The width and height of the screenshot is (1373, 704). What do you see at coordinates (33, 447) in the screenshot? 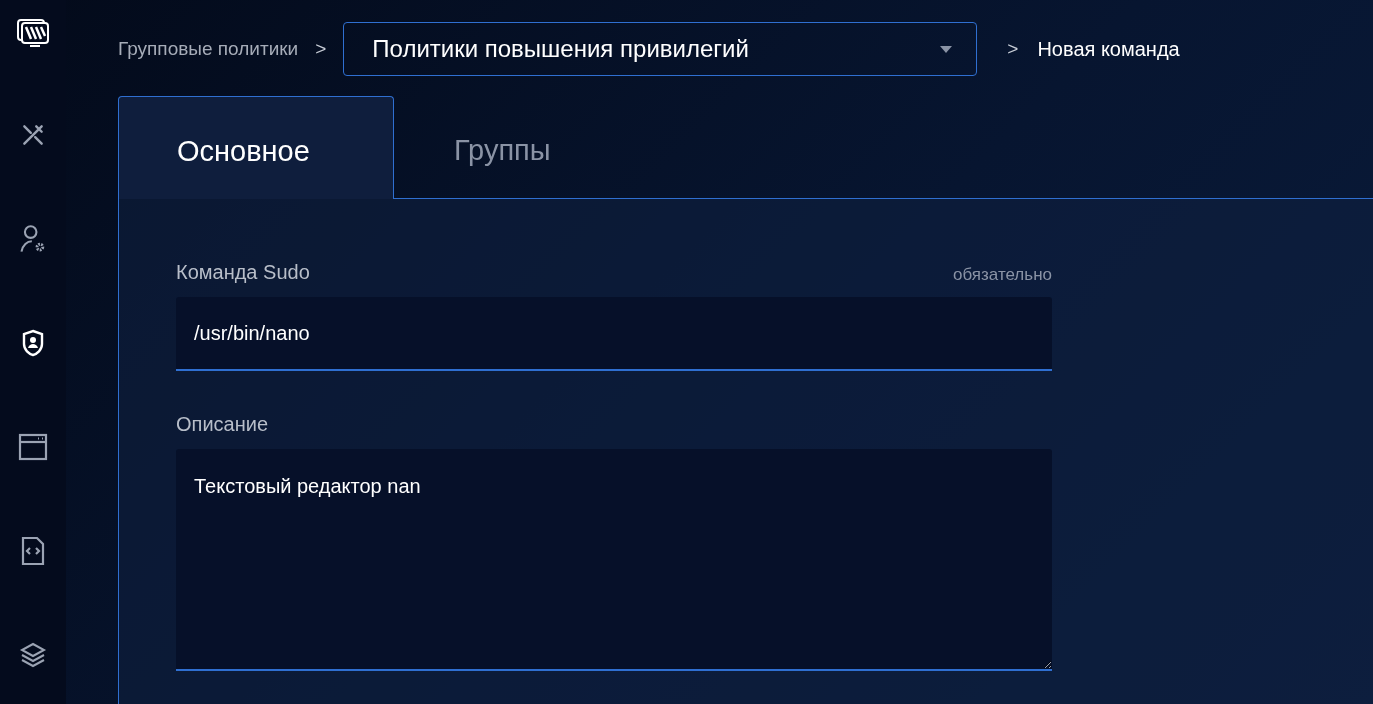
I see `window-icon` at bounding box center [33, 447].